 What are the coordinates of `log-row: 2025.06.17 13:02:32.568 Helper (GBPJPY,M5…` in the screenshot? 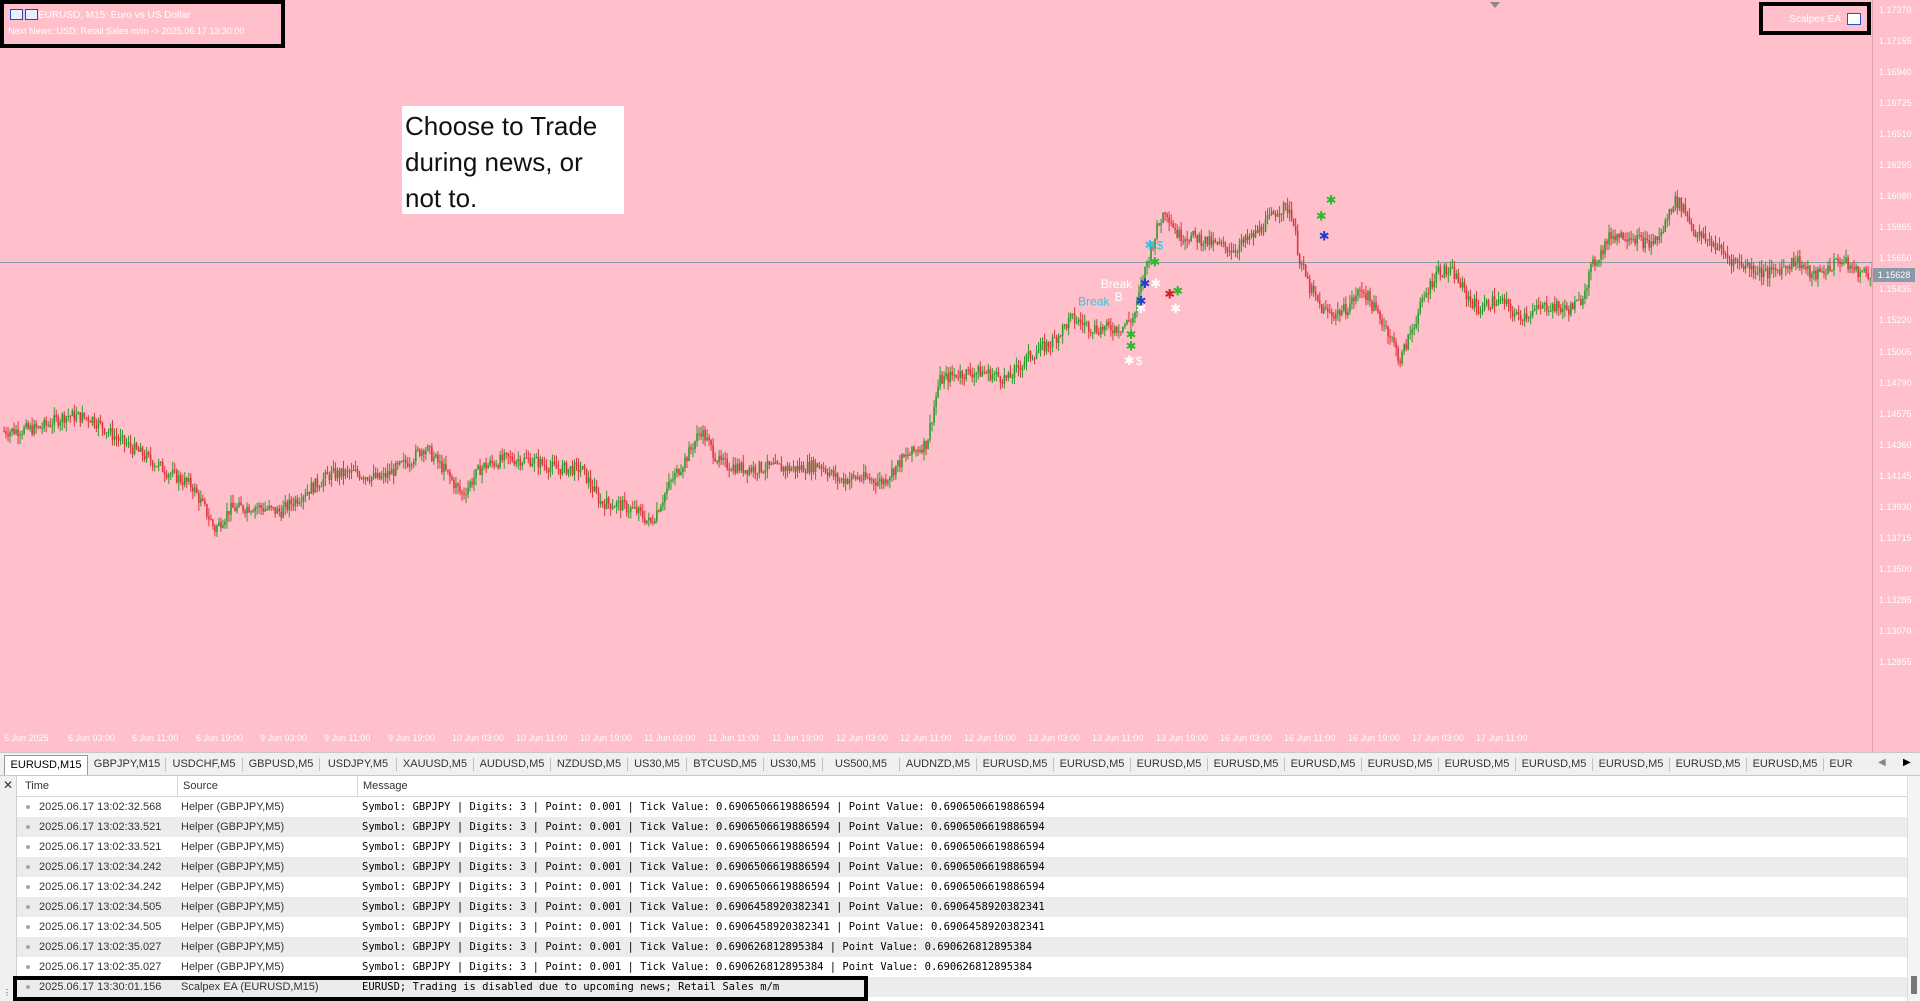 It's located at (962, 807).